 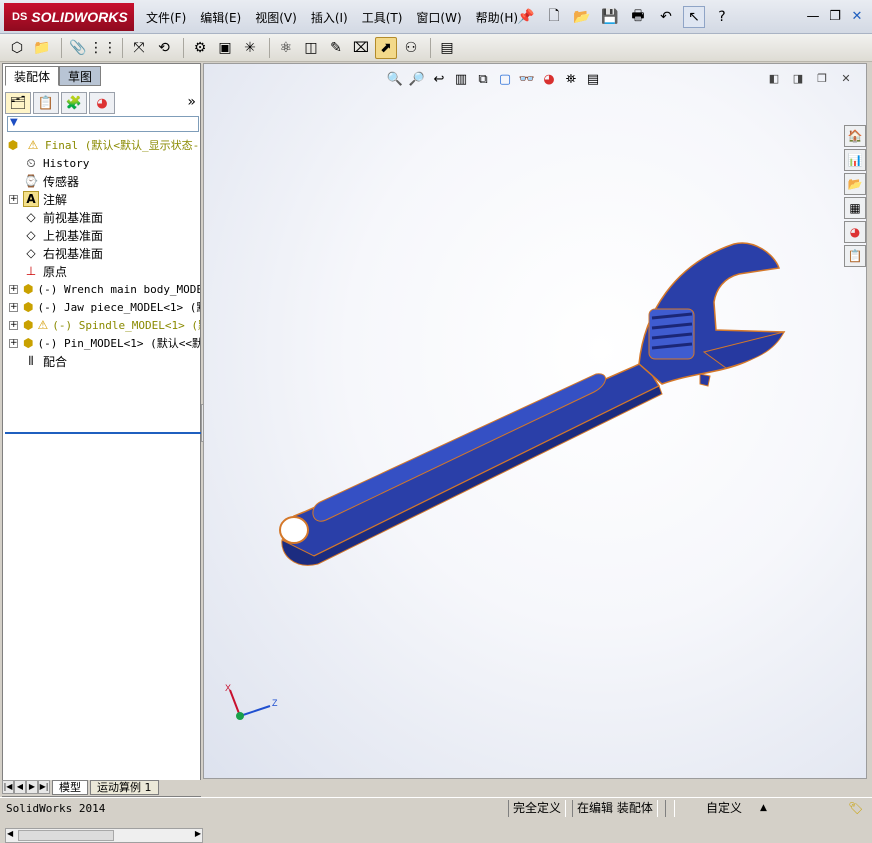 I want to click on close-icon: ✕, so click(x=857, y=16).